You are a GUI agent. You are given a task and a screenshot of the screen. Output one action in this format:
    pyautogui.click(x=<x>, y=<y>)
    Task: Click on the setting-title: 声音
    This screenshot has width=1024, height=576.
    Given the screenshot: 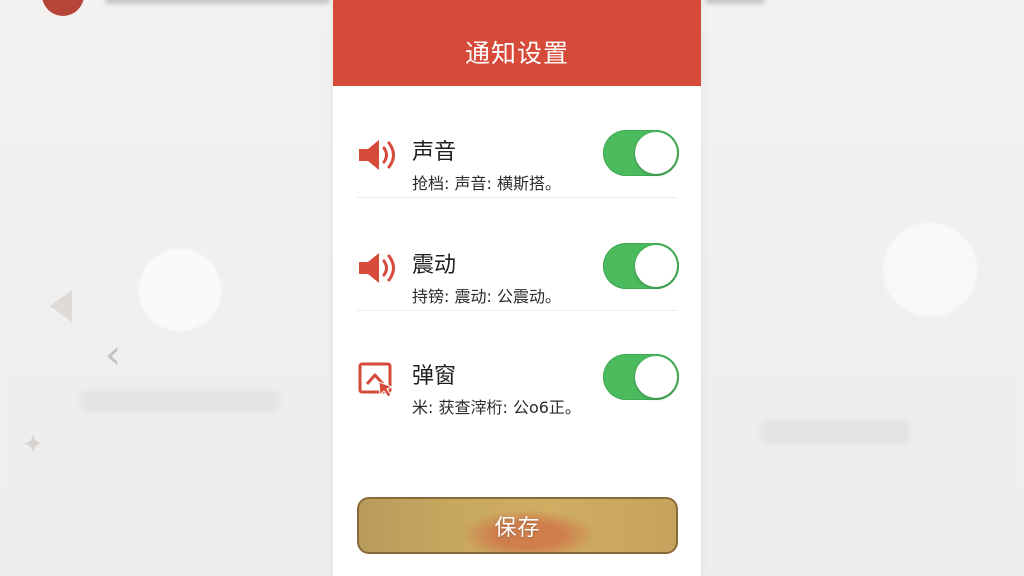 What is the action you would take?
    pyautogui.click(x=434, y=152)
    